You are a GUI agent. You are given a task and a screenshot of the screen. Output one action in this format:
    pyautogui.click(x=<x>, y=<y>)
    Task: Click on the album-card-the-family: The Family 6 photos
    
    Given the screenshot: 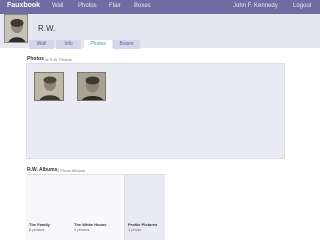 What is the action you would take?
    pyautogui.click(x=48, y=207)
    